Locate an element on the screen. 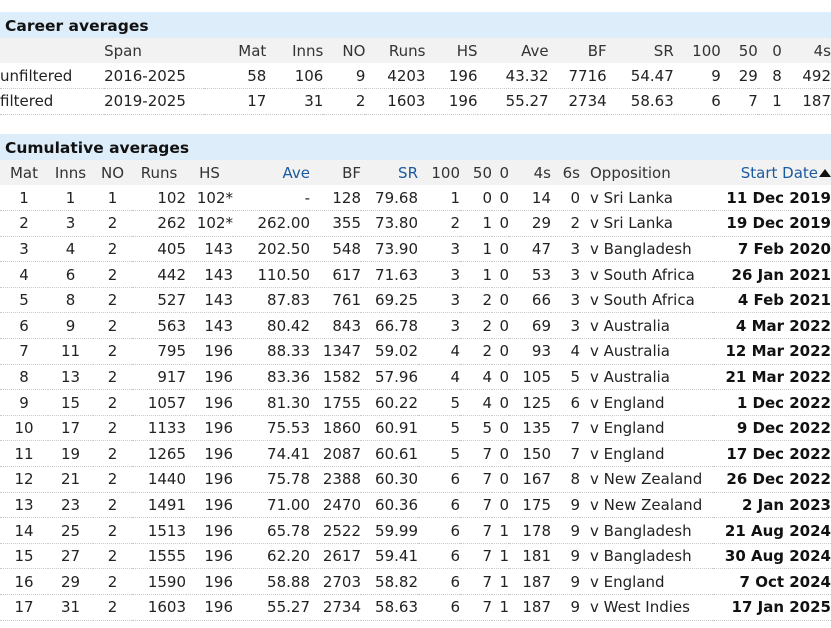 The height and width of the screenshot is (628, 831). cell-start-date: 21 Mar 2022 is located at coordinates (772, 377).